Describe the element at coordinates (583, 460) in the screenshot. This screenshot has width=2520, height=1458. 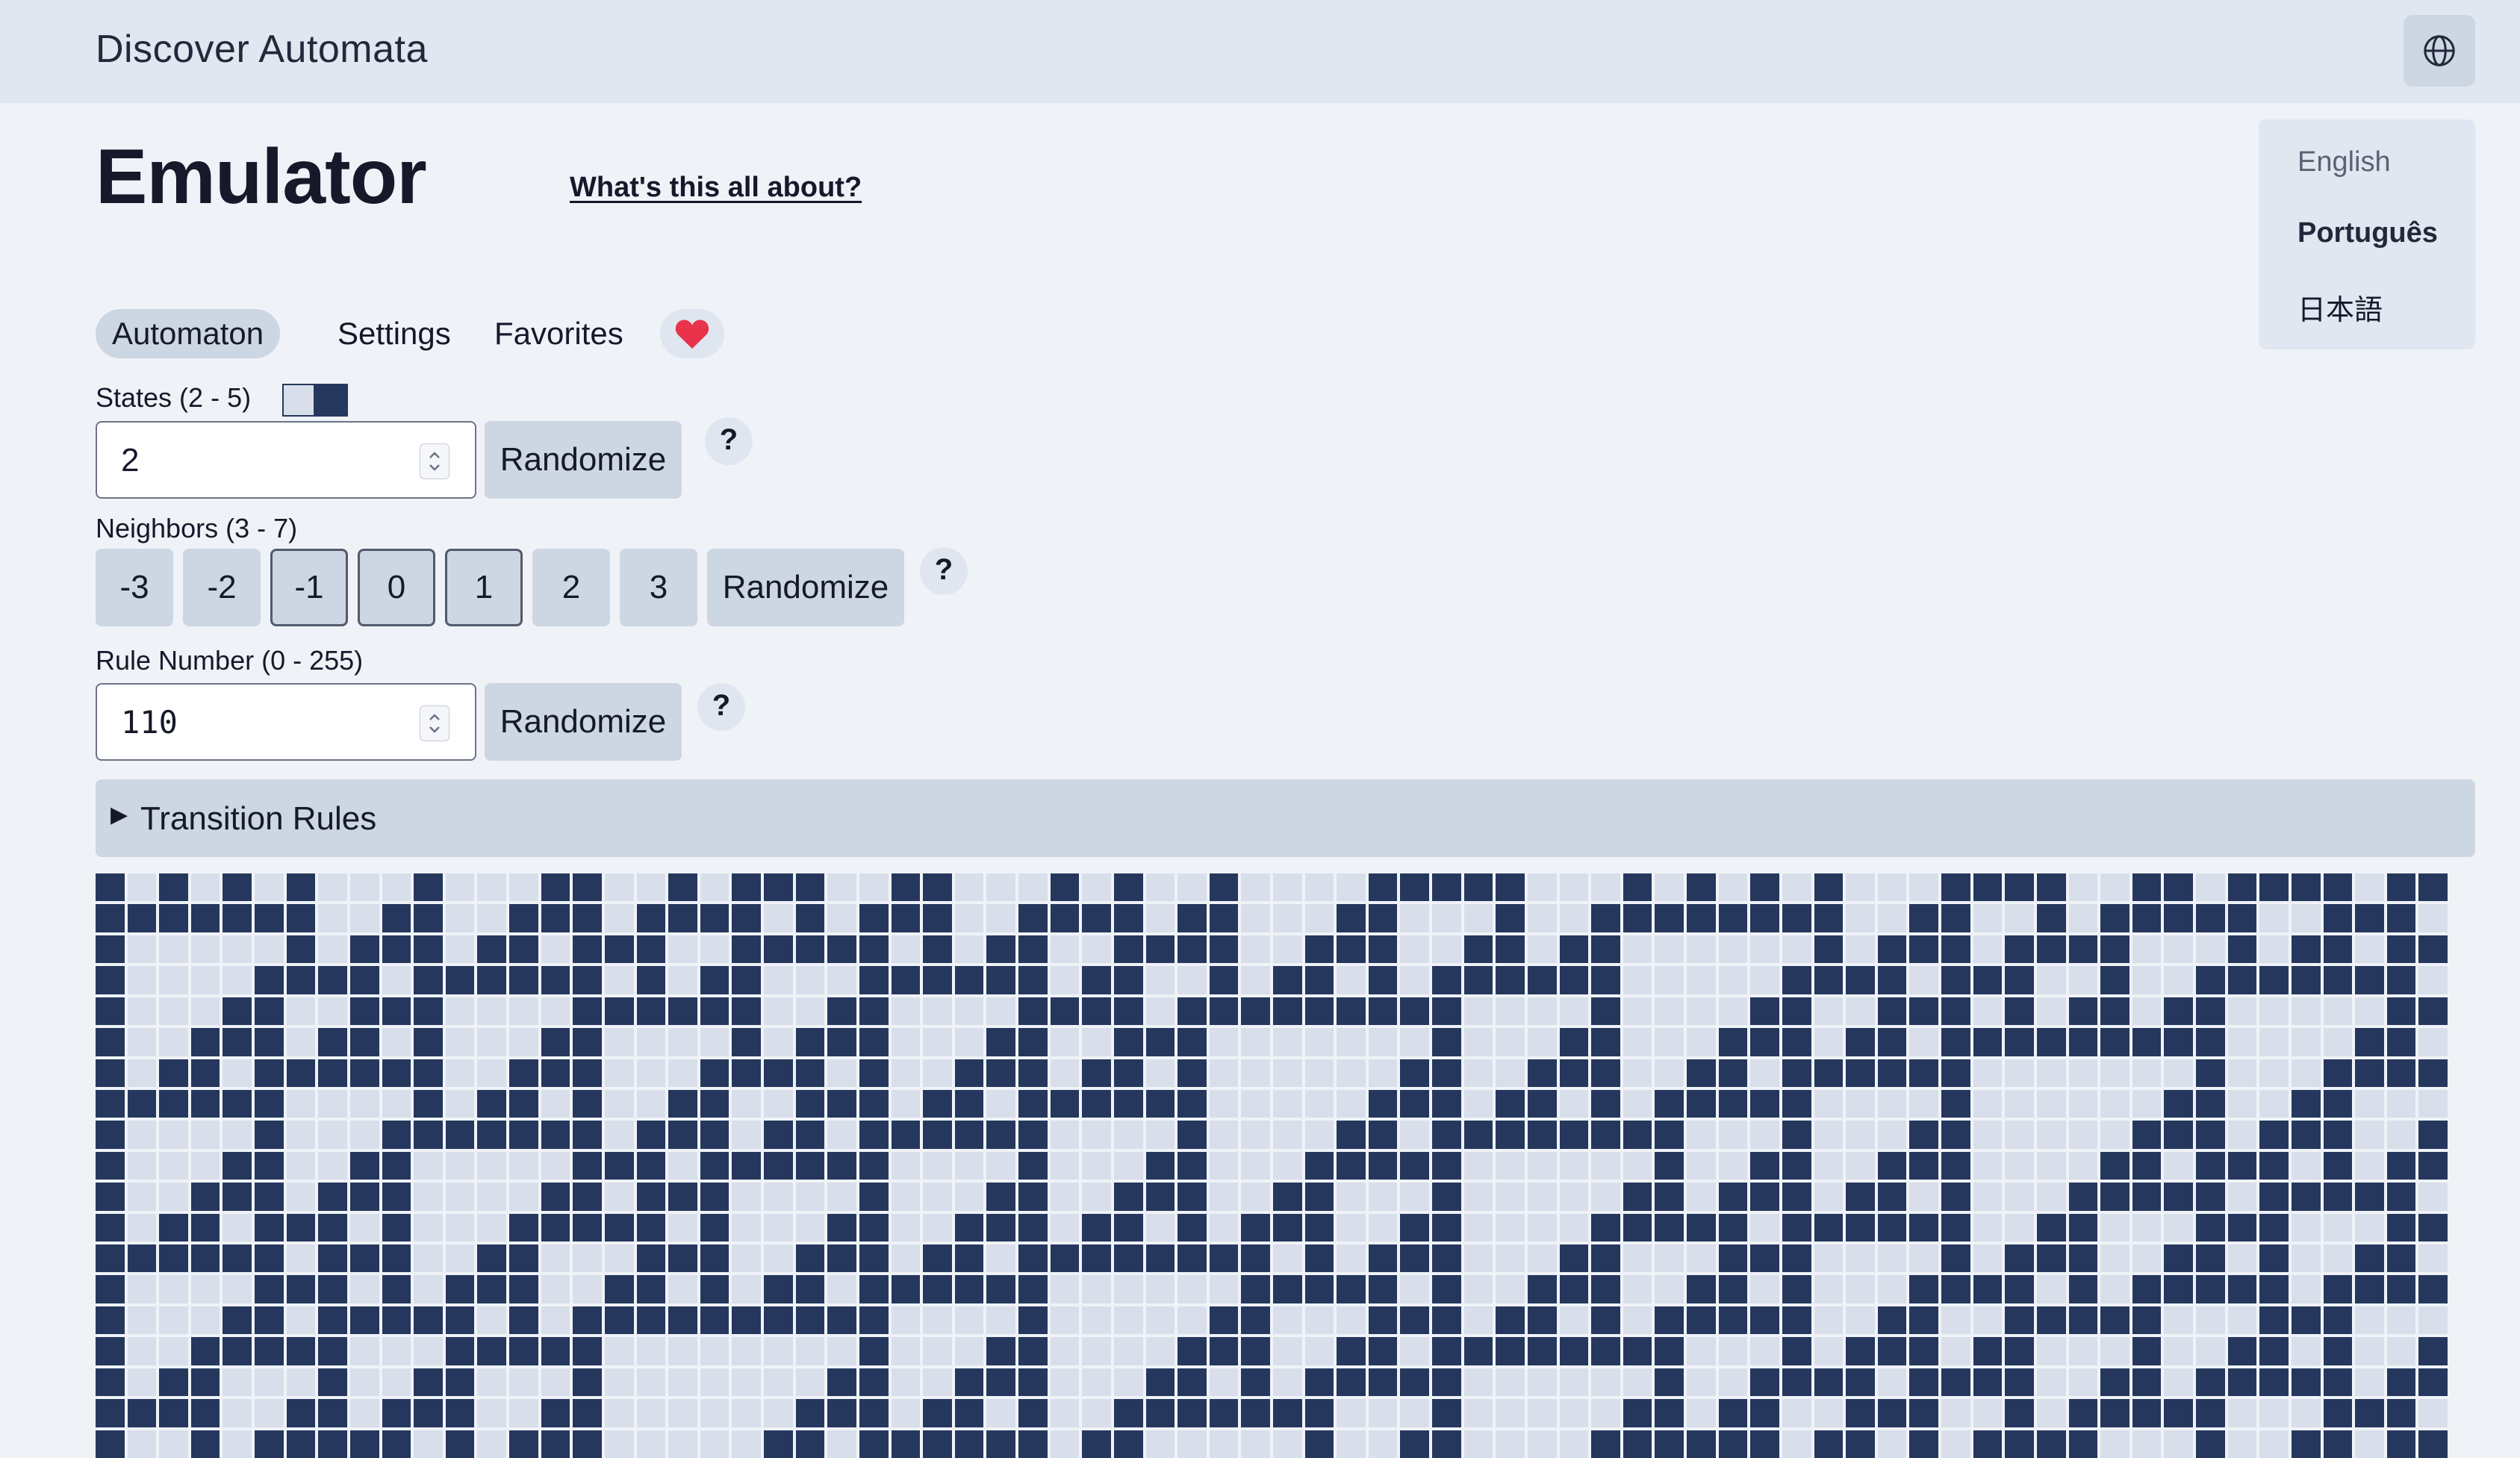
I see `states-randomize-button: Randomize` at that location.